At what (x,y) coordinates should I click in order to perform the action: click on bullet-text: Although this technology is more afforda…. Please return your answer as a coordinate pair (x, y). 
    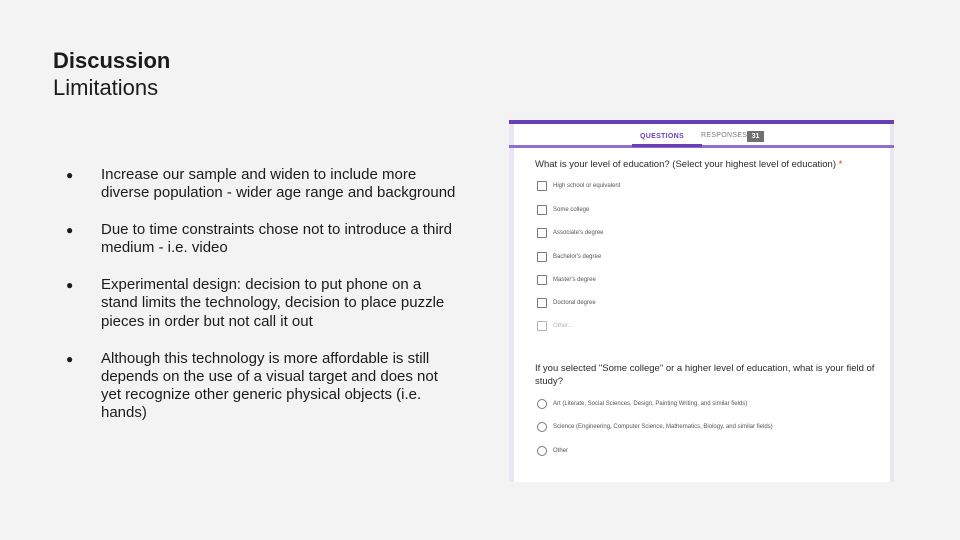
    Looking at the image, I should click on (269, 385).